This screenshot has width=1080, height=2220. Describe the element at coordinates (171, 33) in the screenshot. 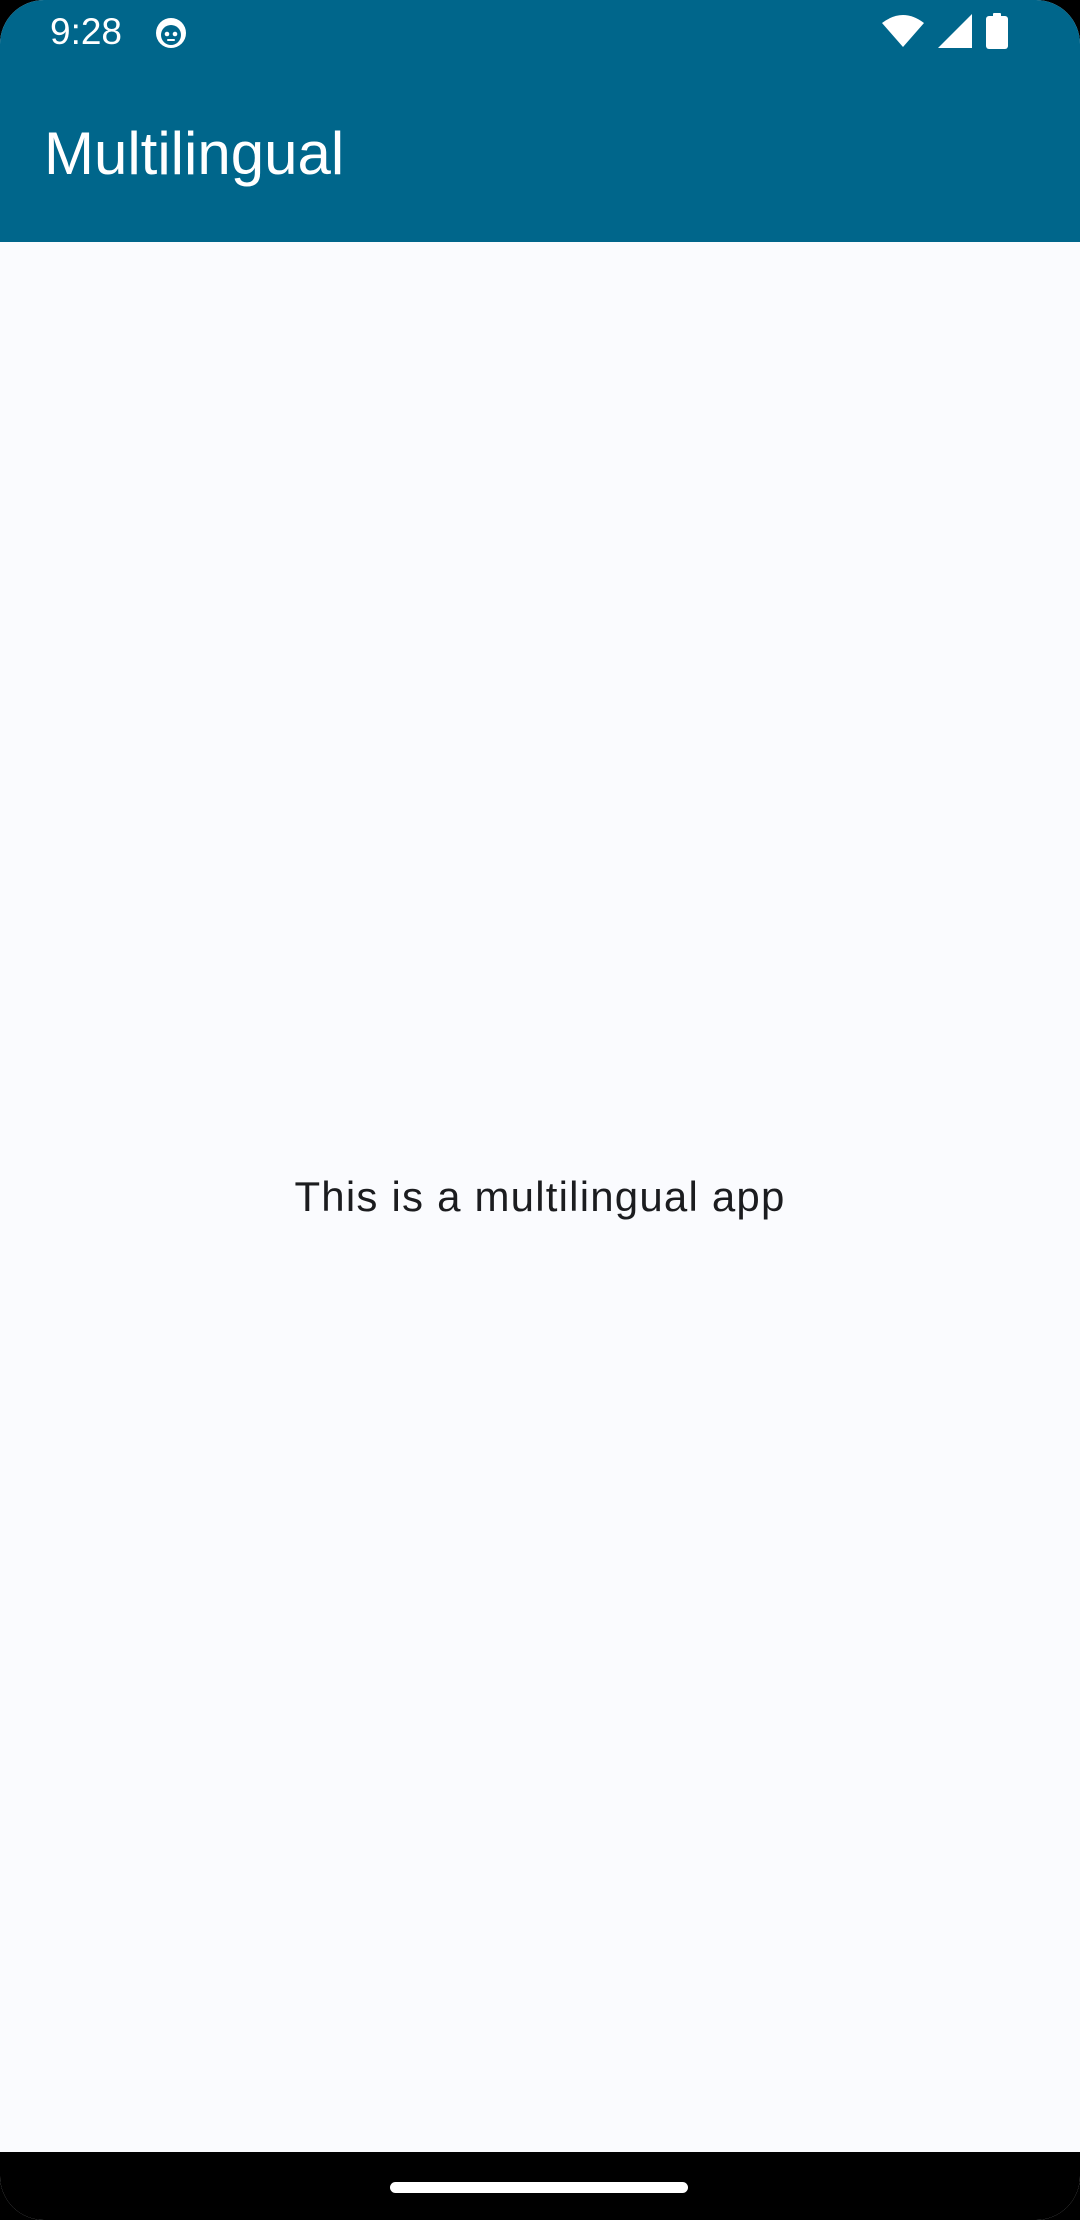

I see `app-notification-icon` at that location.